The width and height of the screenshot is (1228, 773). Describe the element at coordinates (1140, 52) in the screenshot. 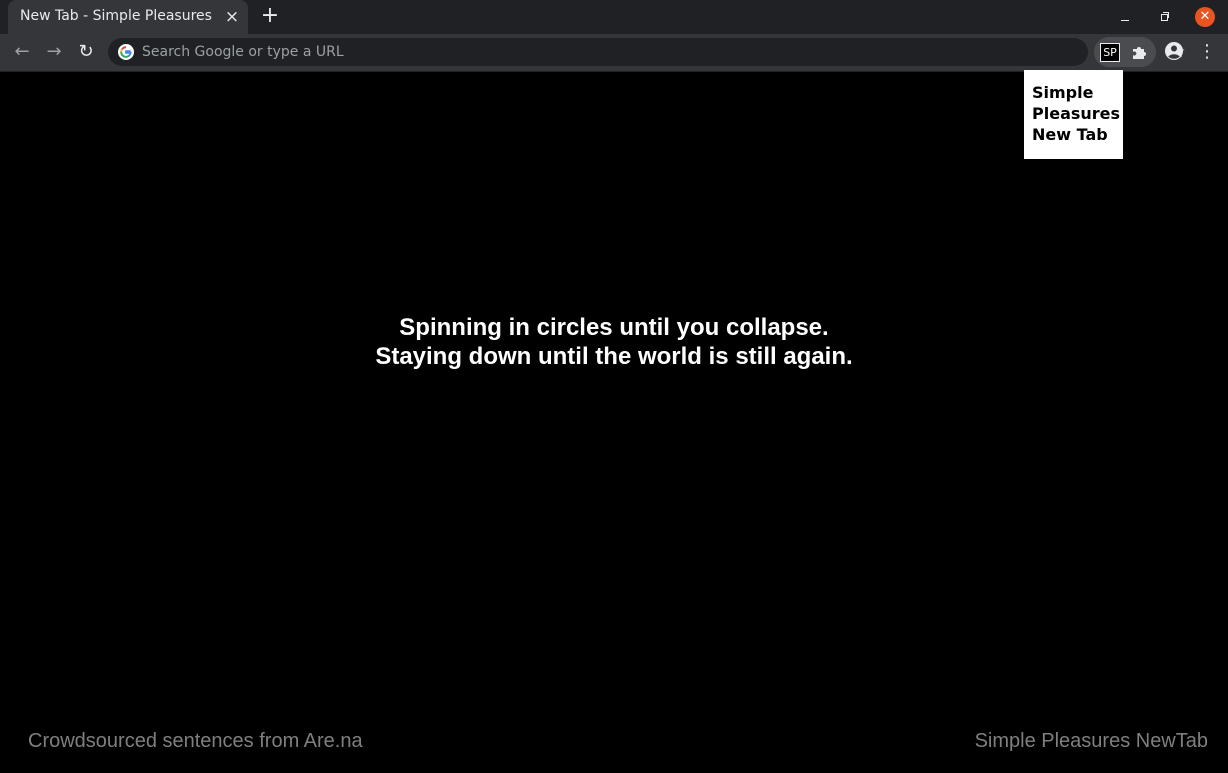

I see `puzzle-icon` at that location.